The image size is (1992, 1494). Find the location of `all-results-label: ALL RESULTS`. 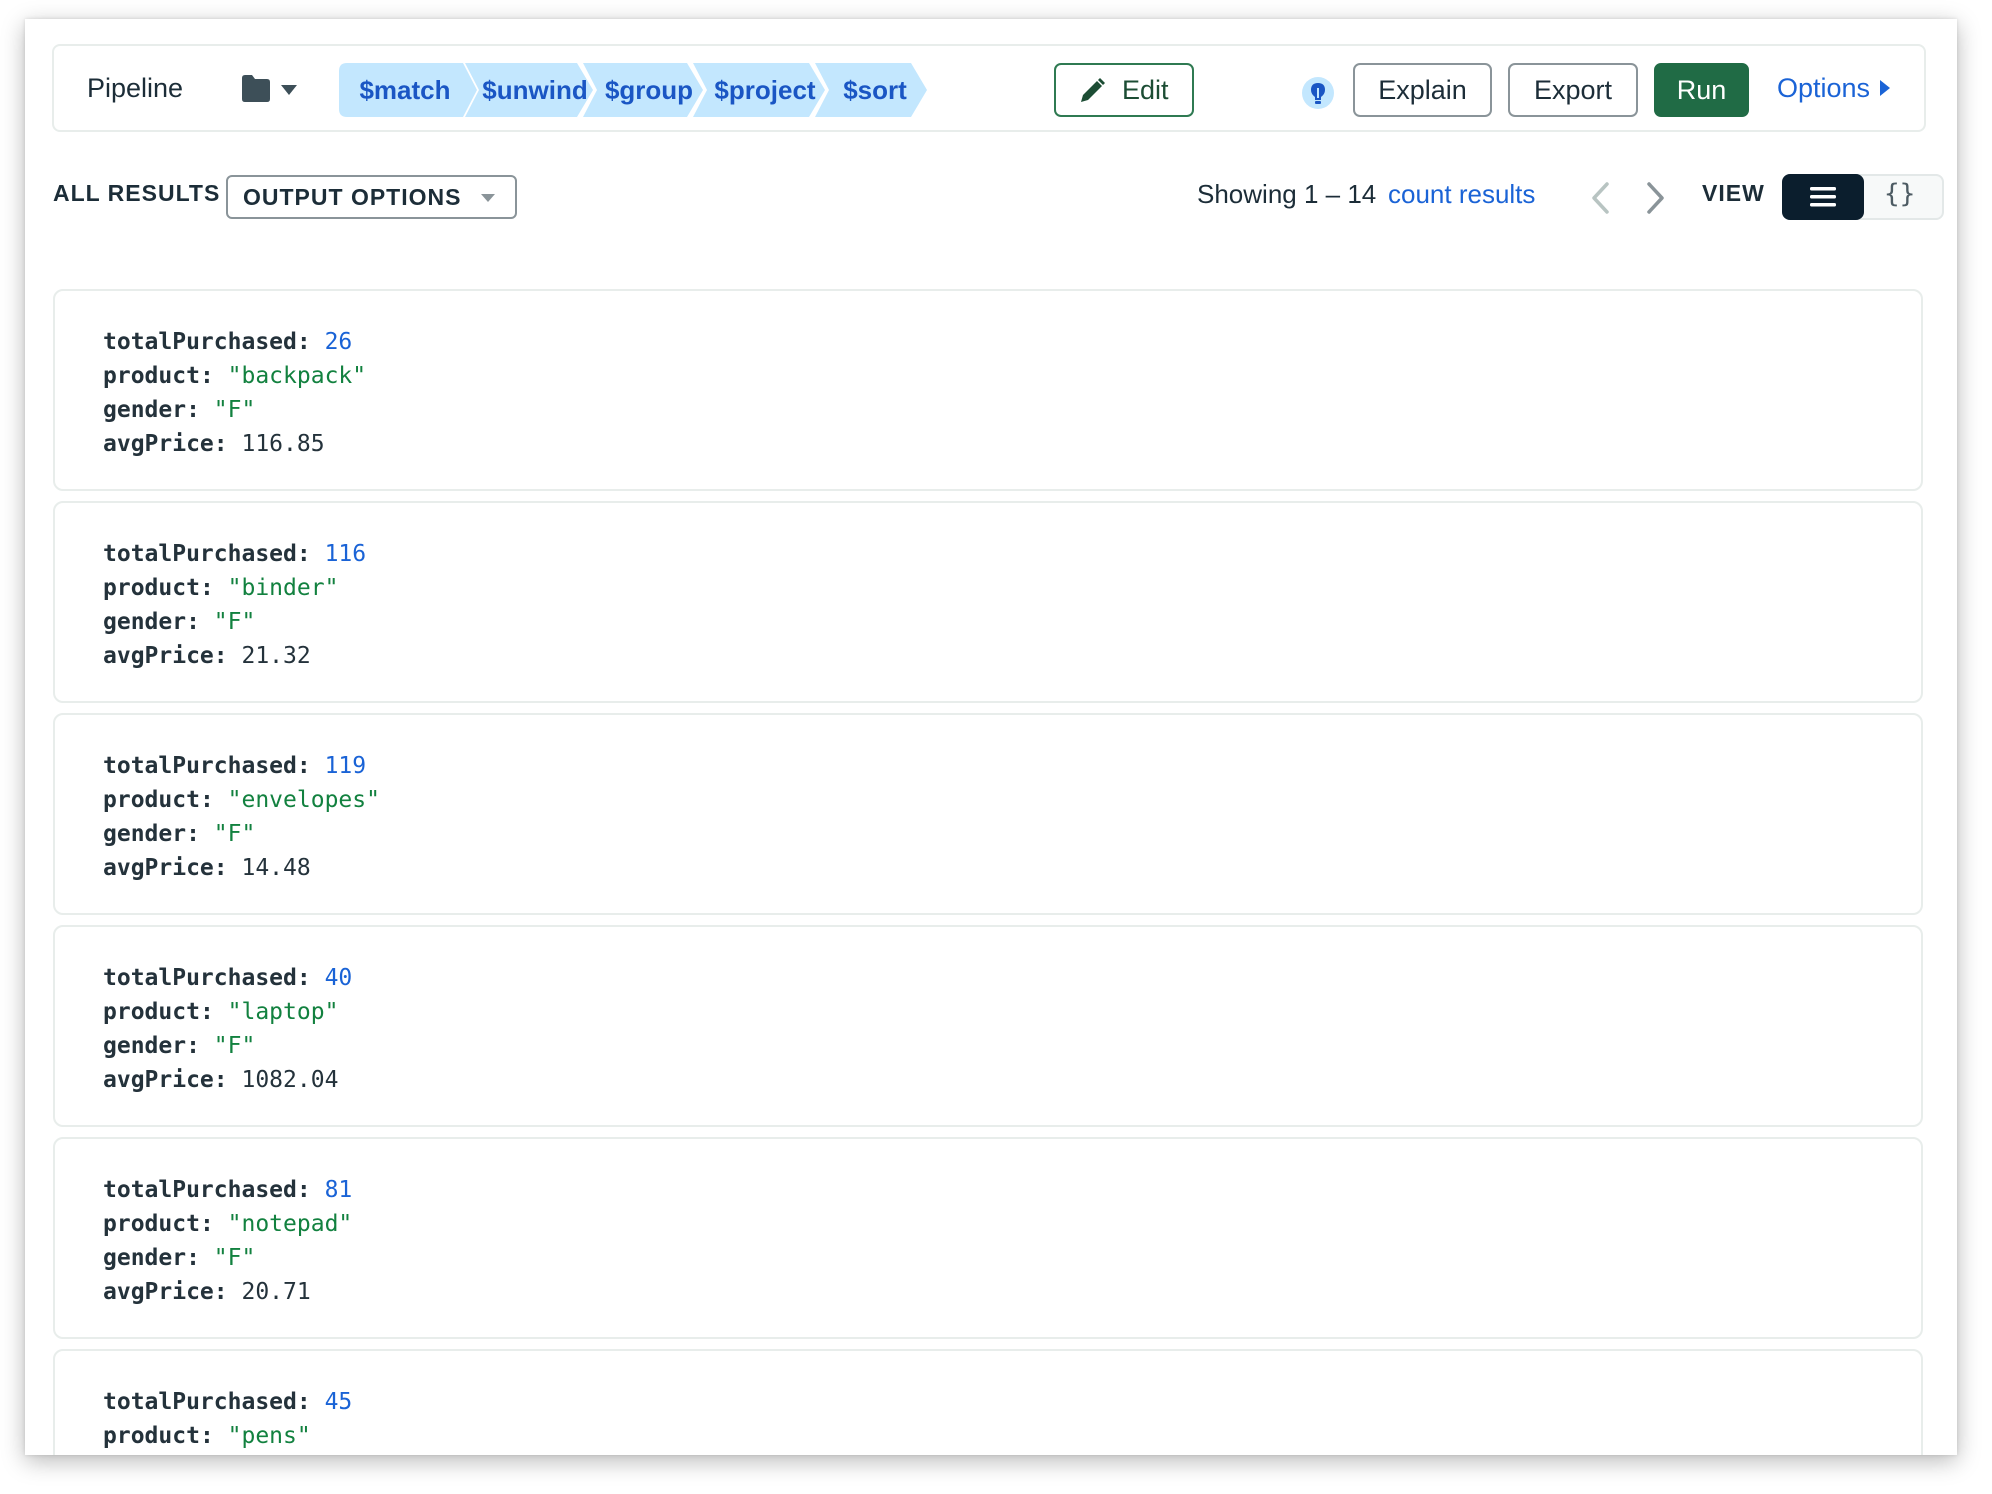

all-results-label: ALL RESULTS is located at coordinates (137, 193).